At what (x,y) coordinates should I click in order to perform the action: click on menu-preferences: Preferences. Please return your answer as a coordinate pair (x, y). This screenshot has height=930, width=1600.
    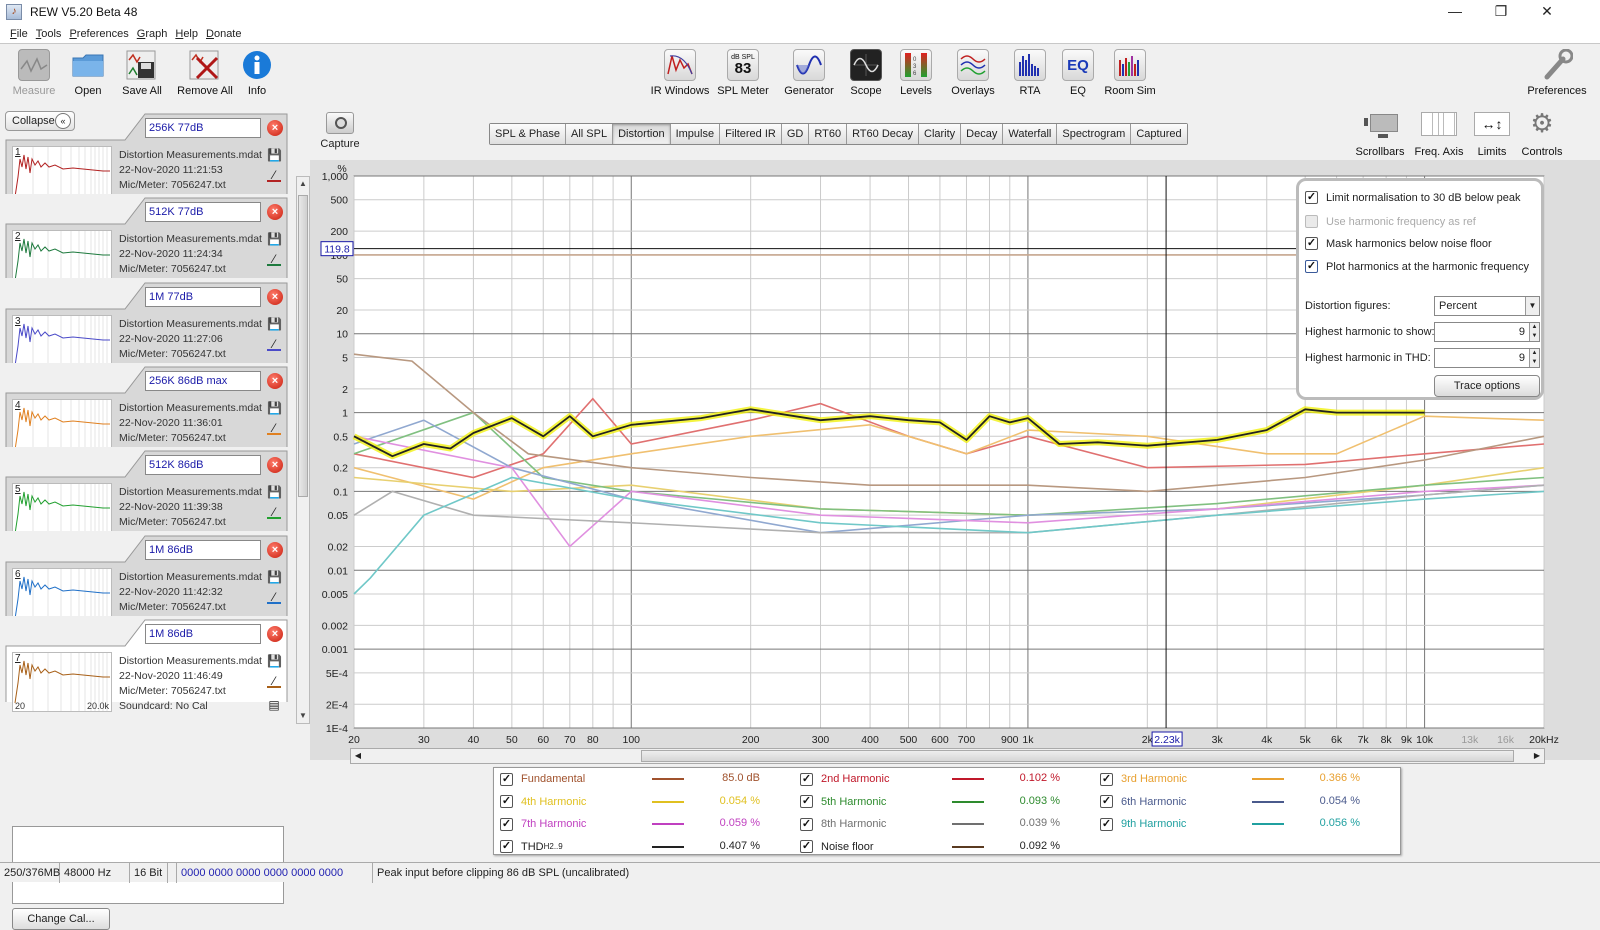
    Looking at the image, I should click on (98, 34).